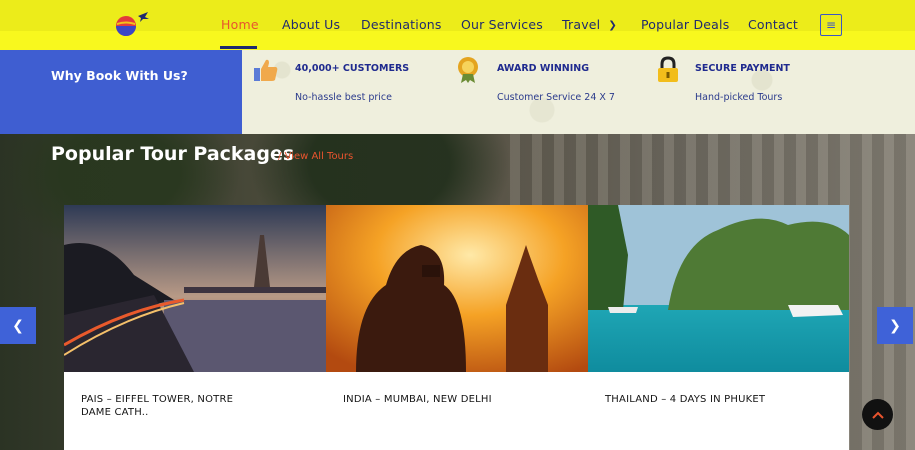 The height and width of the screenshot is (450, 915). What do you see at coordinates (131, 24) in the screenshot?
I see `globe-plane-logo` at bounding box center [131, 24].